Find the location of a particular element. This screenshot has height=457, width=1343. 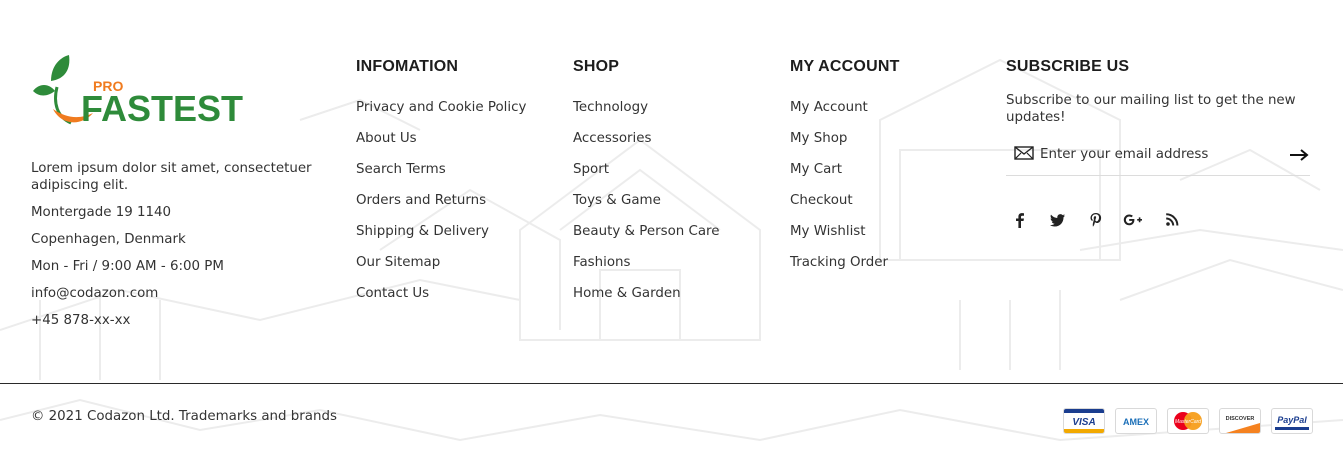

amex-label: AMEX is located at coordinates (1136, 422).